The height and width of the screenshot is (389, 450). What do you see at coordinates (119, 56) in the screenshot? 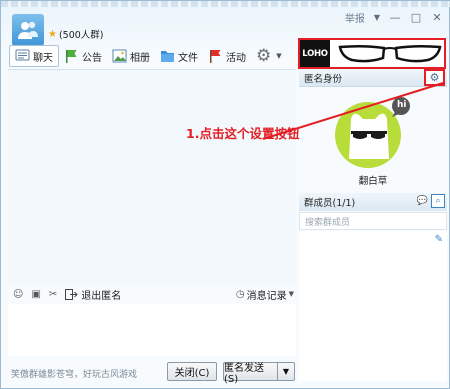
I see `album-icon` at bounding box center [119, 56].